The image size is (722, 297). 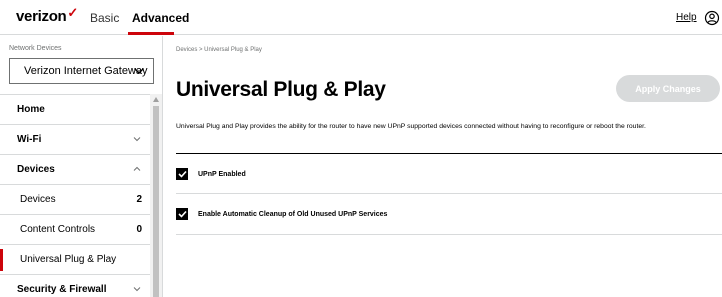 What do you see at coordinates (139, 199) in the screenshot?
I see `device-count-badge: 2` at bounding box center [139, 199].